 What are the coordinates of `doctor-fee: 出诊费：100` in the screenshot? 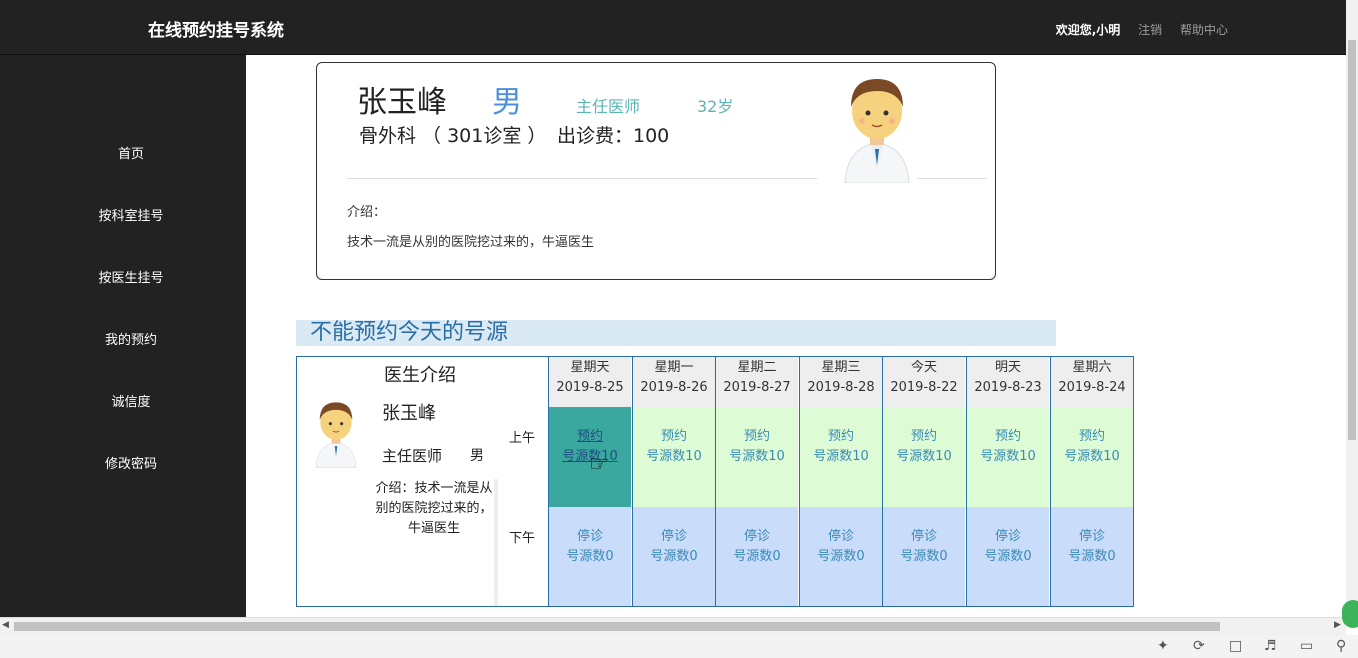 It's located at (613, 136).